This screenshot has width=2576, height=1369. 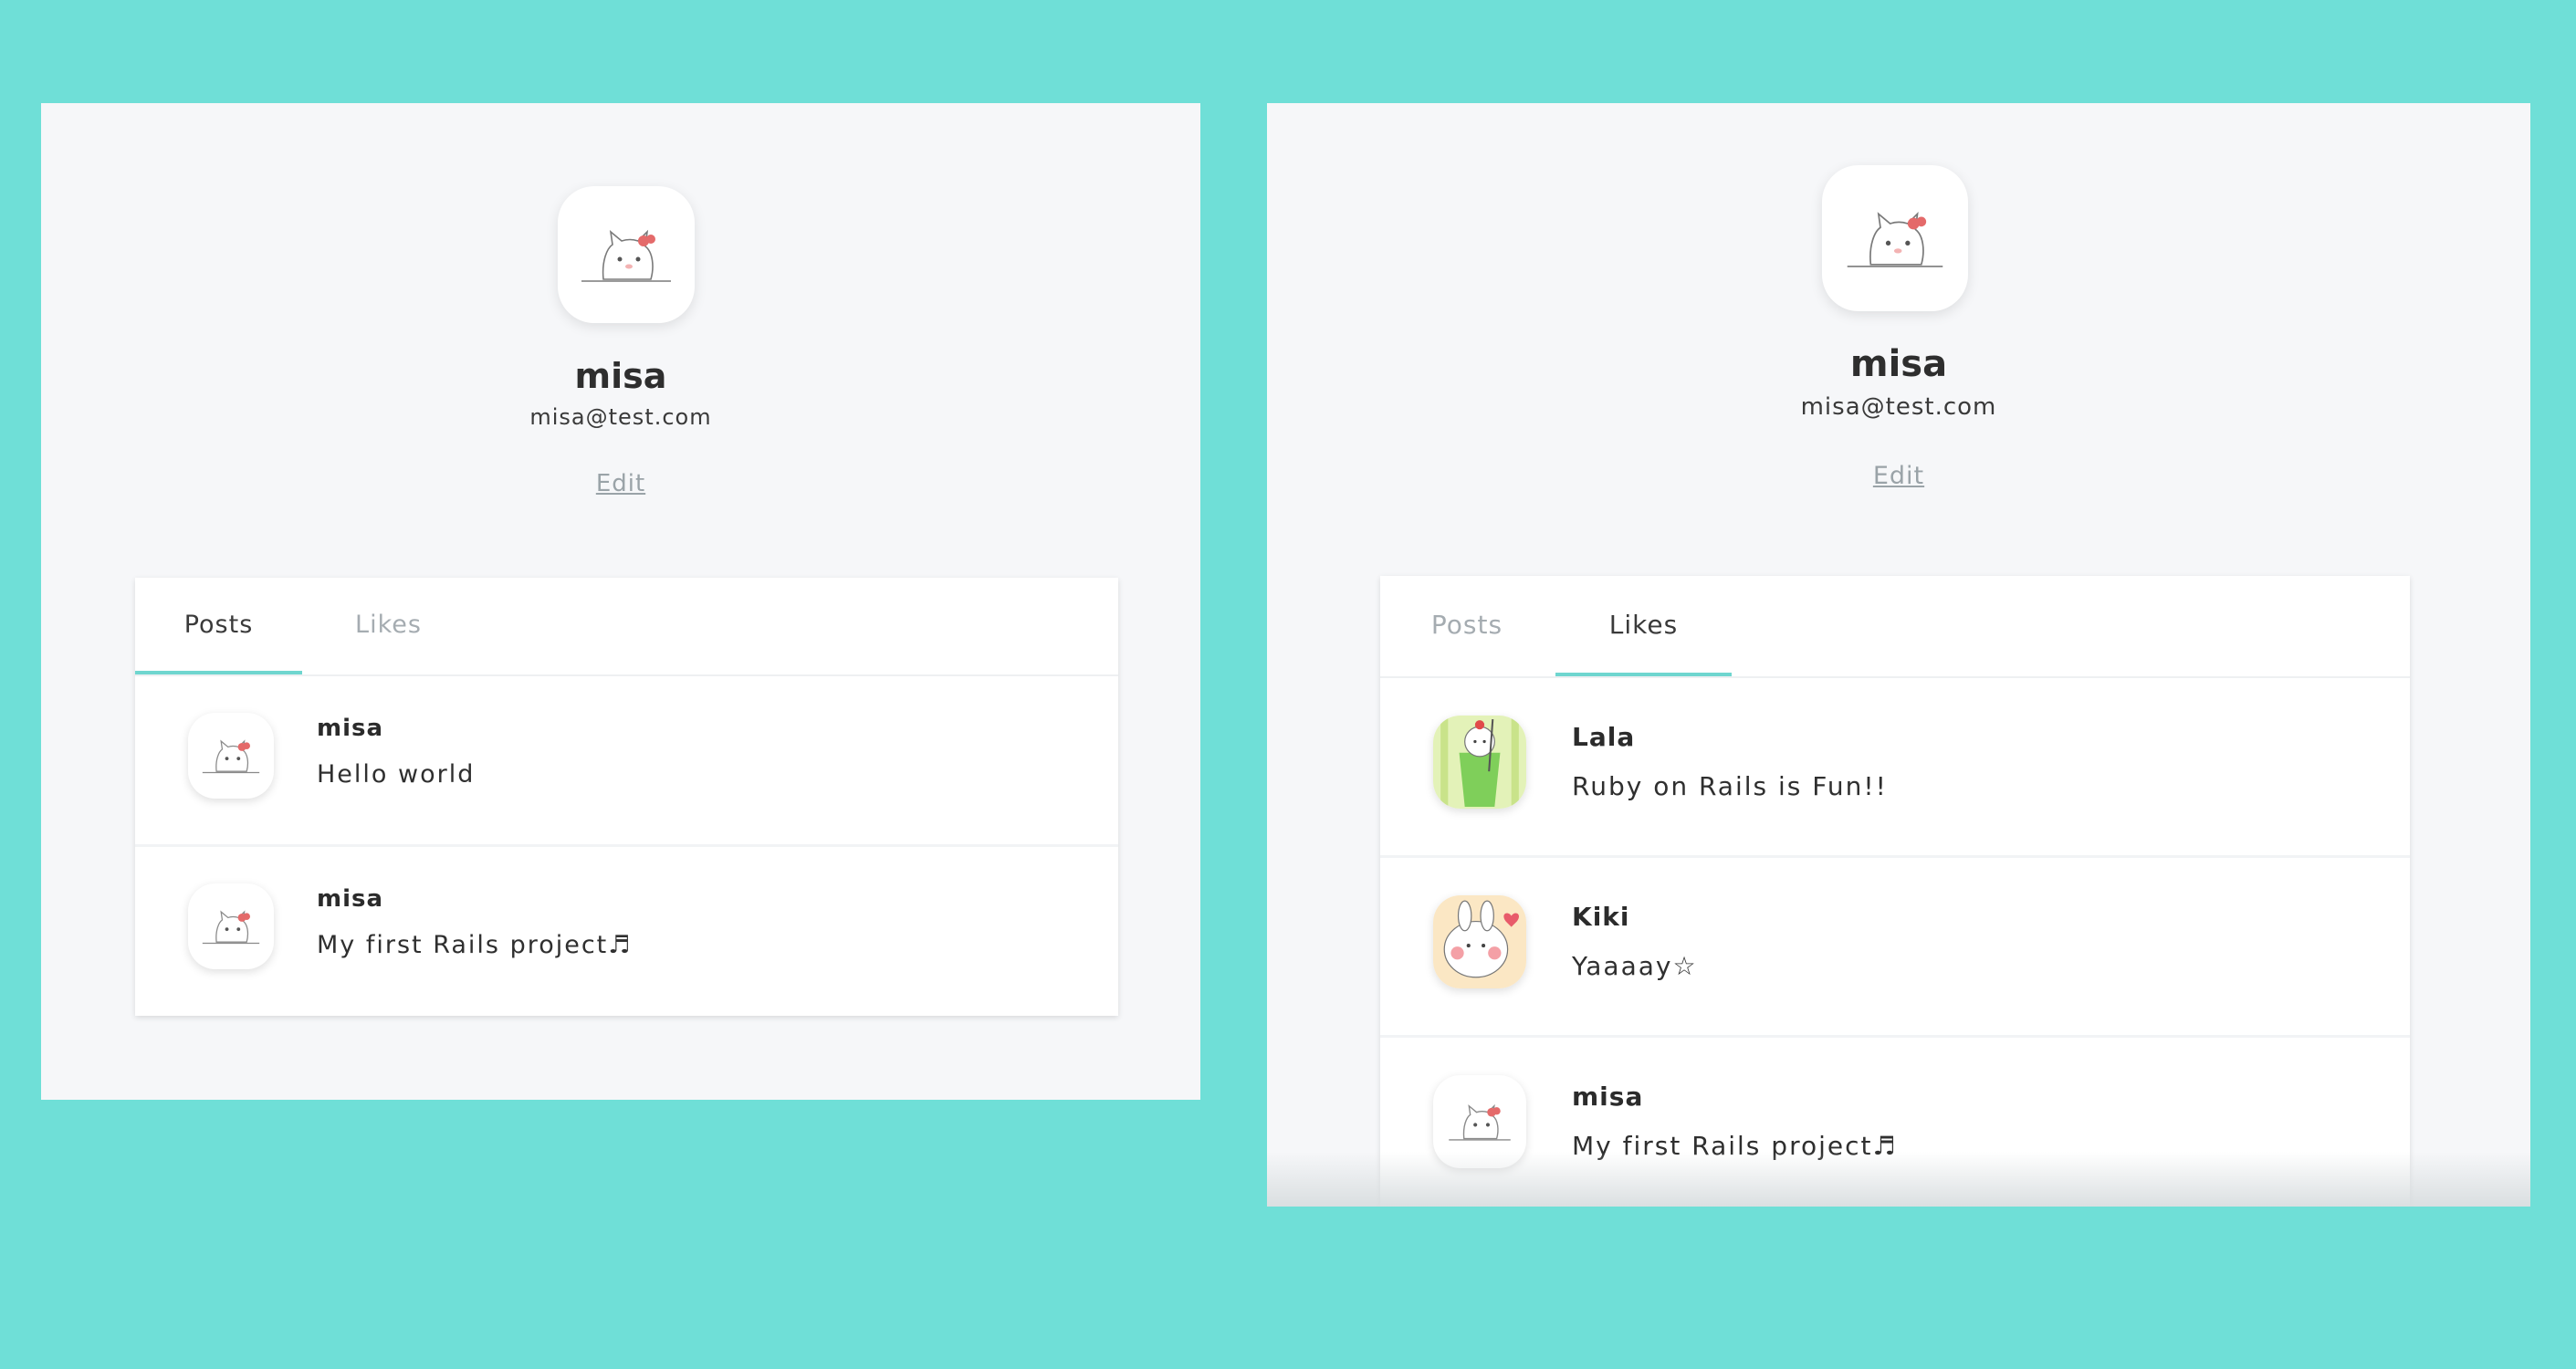 I want to click on bunny-avatar-icon, so click(x=1479, y=941).